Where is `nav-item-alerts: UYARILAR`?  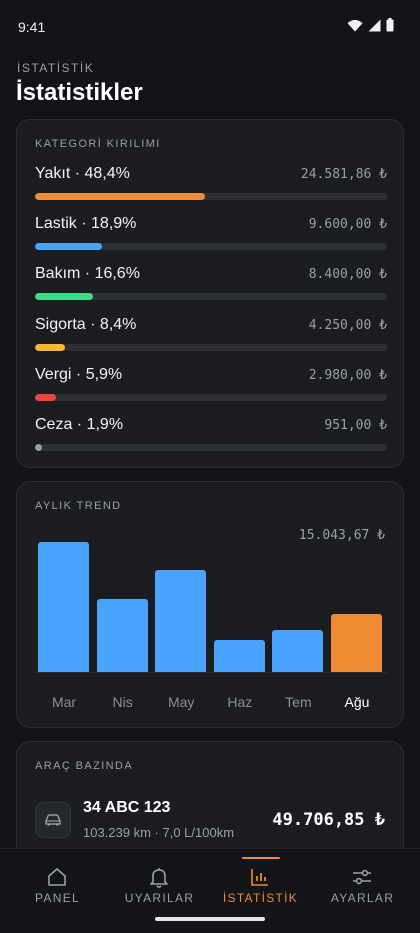 nav-item-alerts: UYARILAR is located at coordinates (159, 884).